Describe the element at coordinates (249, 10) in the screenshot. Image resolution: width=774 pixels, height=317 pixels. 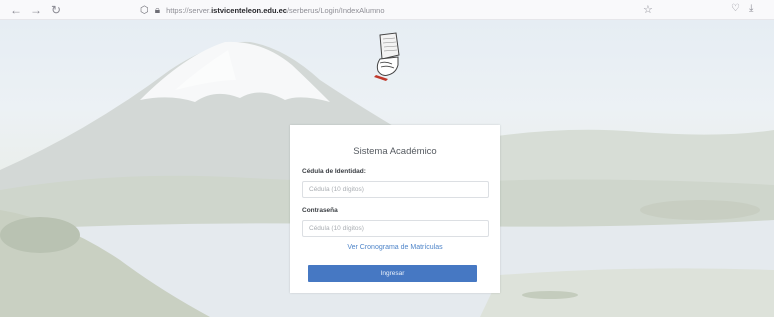
I see `url-domain: istvicenteleon.edu.ec` at that location.